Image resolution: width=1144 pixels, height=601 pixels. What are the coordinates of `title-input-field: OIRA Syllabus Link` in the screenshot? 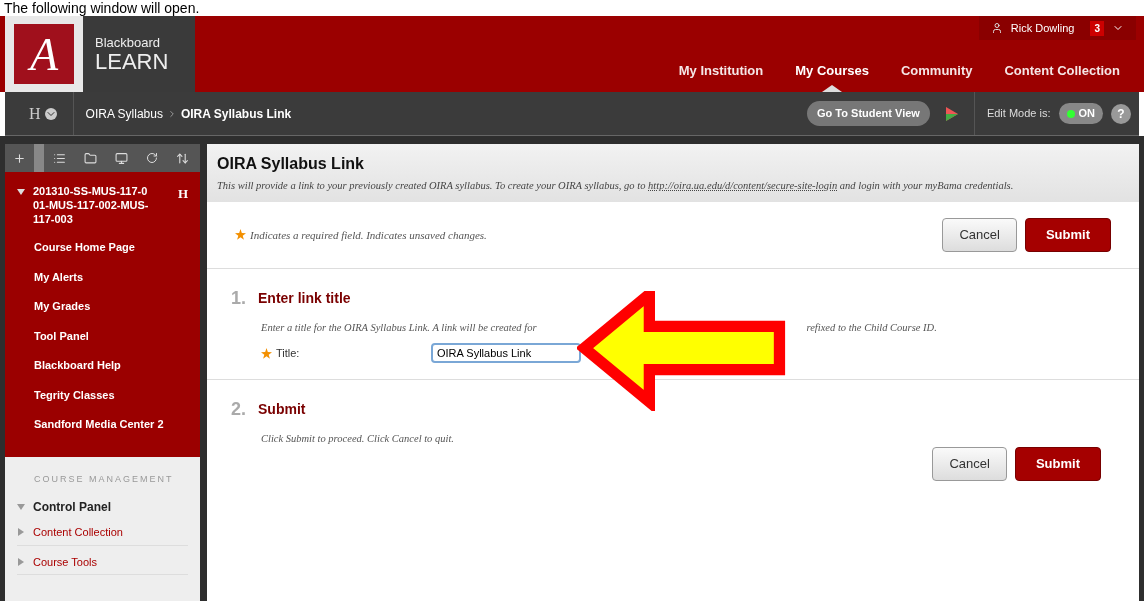 It's located at (506, 353).